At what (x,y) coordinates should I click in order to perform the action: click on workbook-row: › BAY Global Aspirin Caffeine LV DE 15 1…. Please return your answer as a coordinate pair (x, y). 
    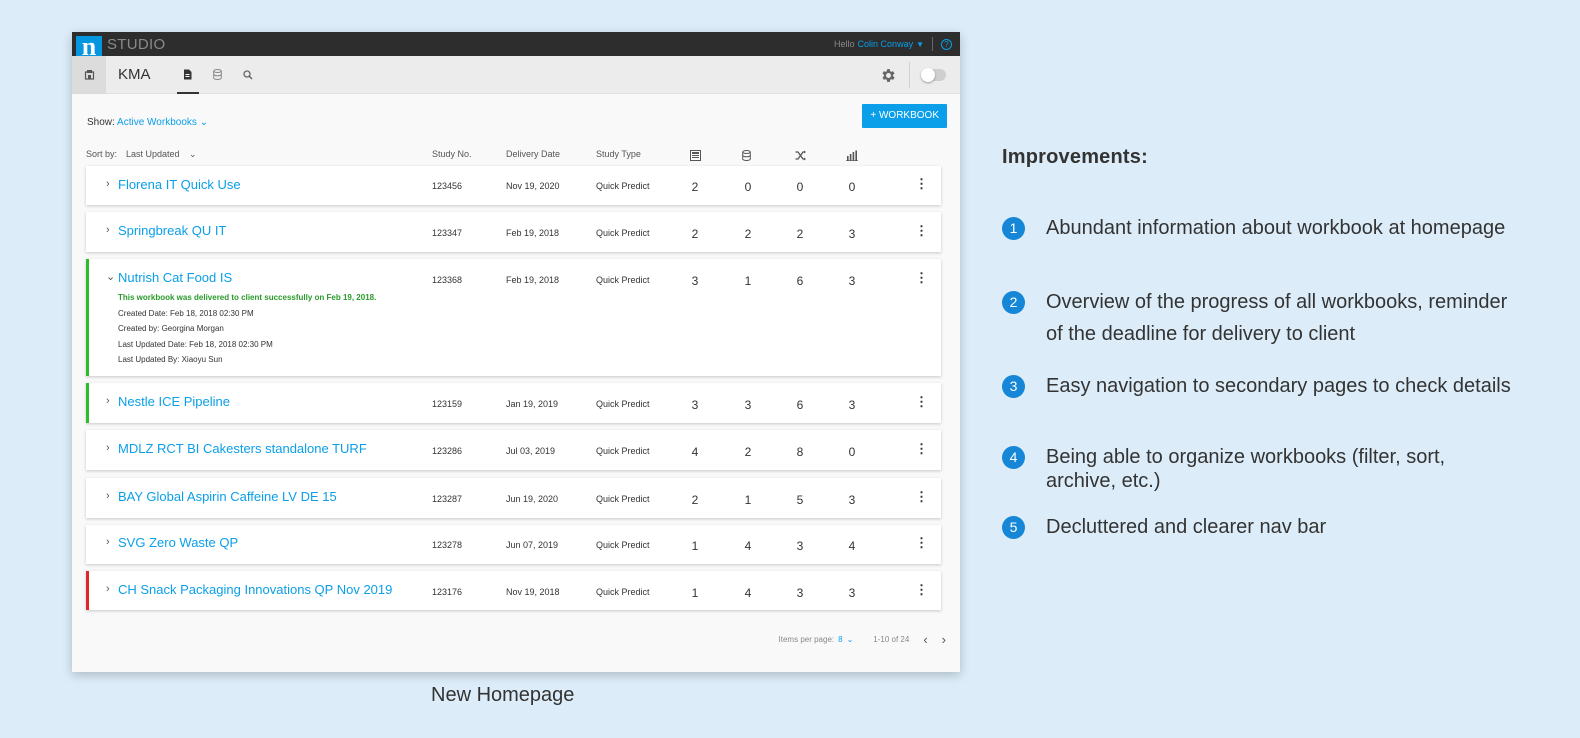
    Looking at the image, I should click on (513, 498).